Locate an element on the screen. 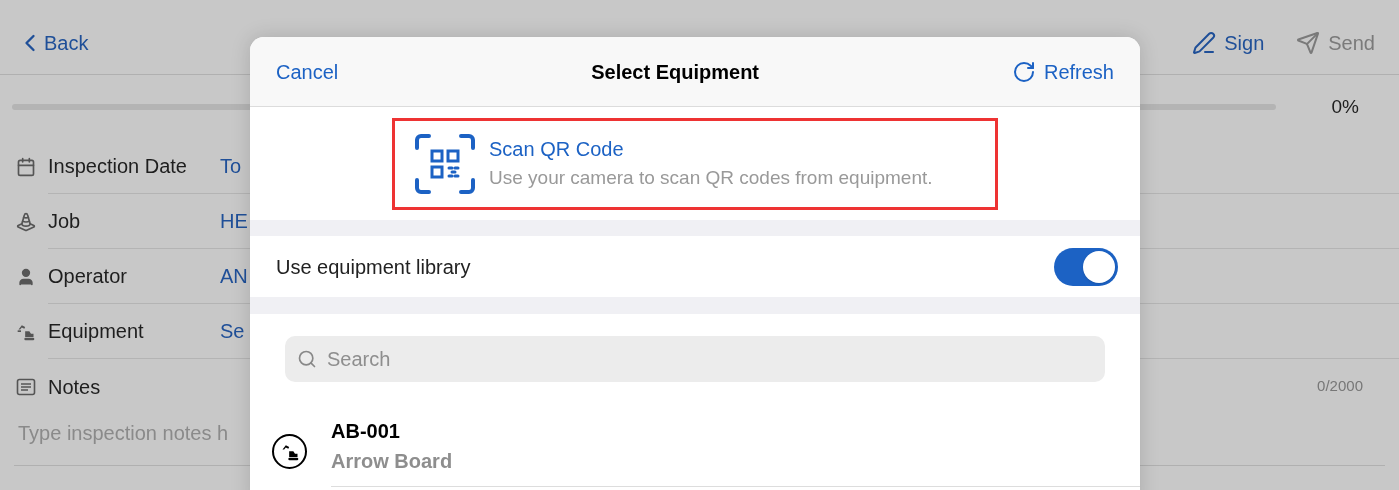 The height and width of the screenshot is (490, 1399). pen-icon is located at coordinates (1204, 43).